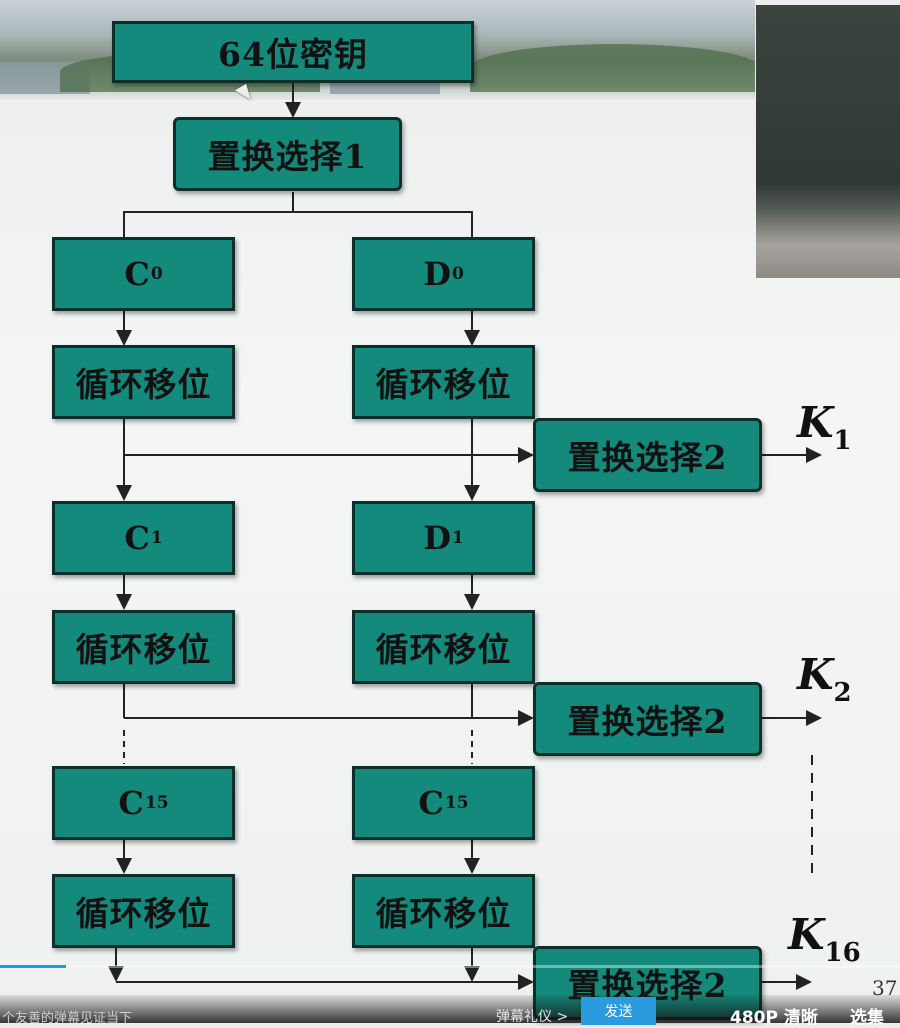 This screenshot has width=900, height=1028. I want to click on k16-subscript: 16, so click(842, 953).